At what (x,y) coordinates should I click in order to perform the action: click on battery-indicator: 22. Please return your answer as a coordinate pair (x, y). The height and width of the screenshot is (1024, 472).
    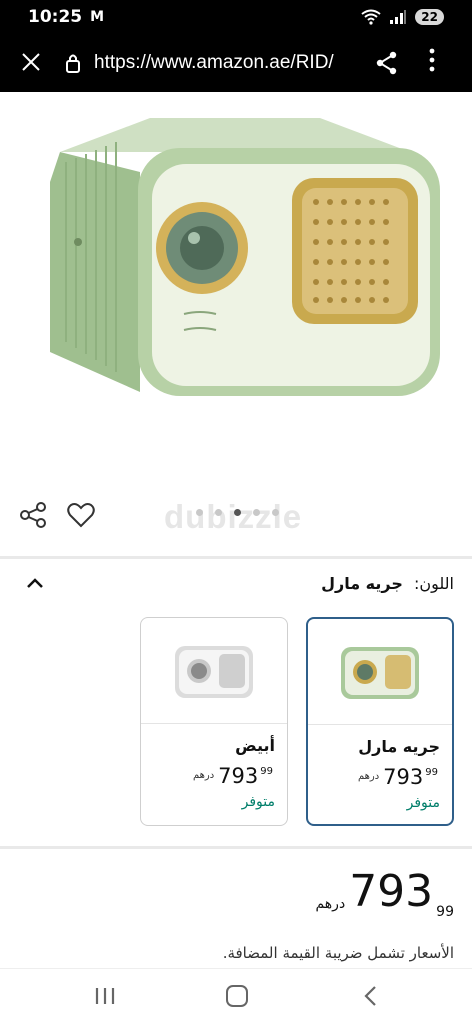
    Looking at the image, I should click on (429, 17).